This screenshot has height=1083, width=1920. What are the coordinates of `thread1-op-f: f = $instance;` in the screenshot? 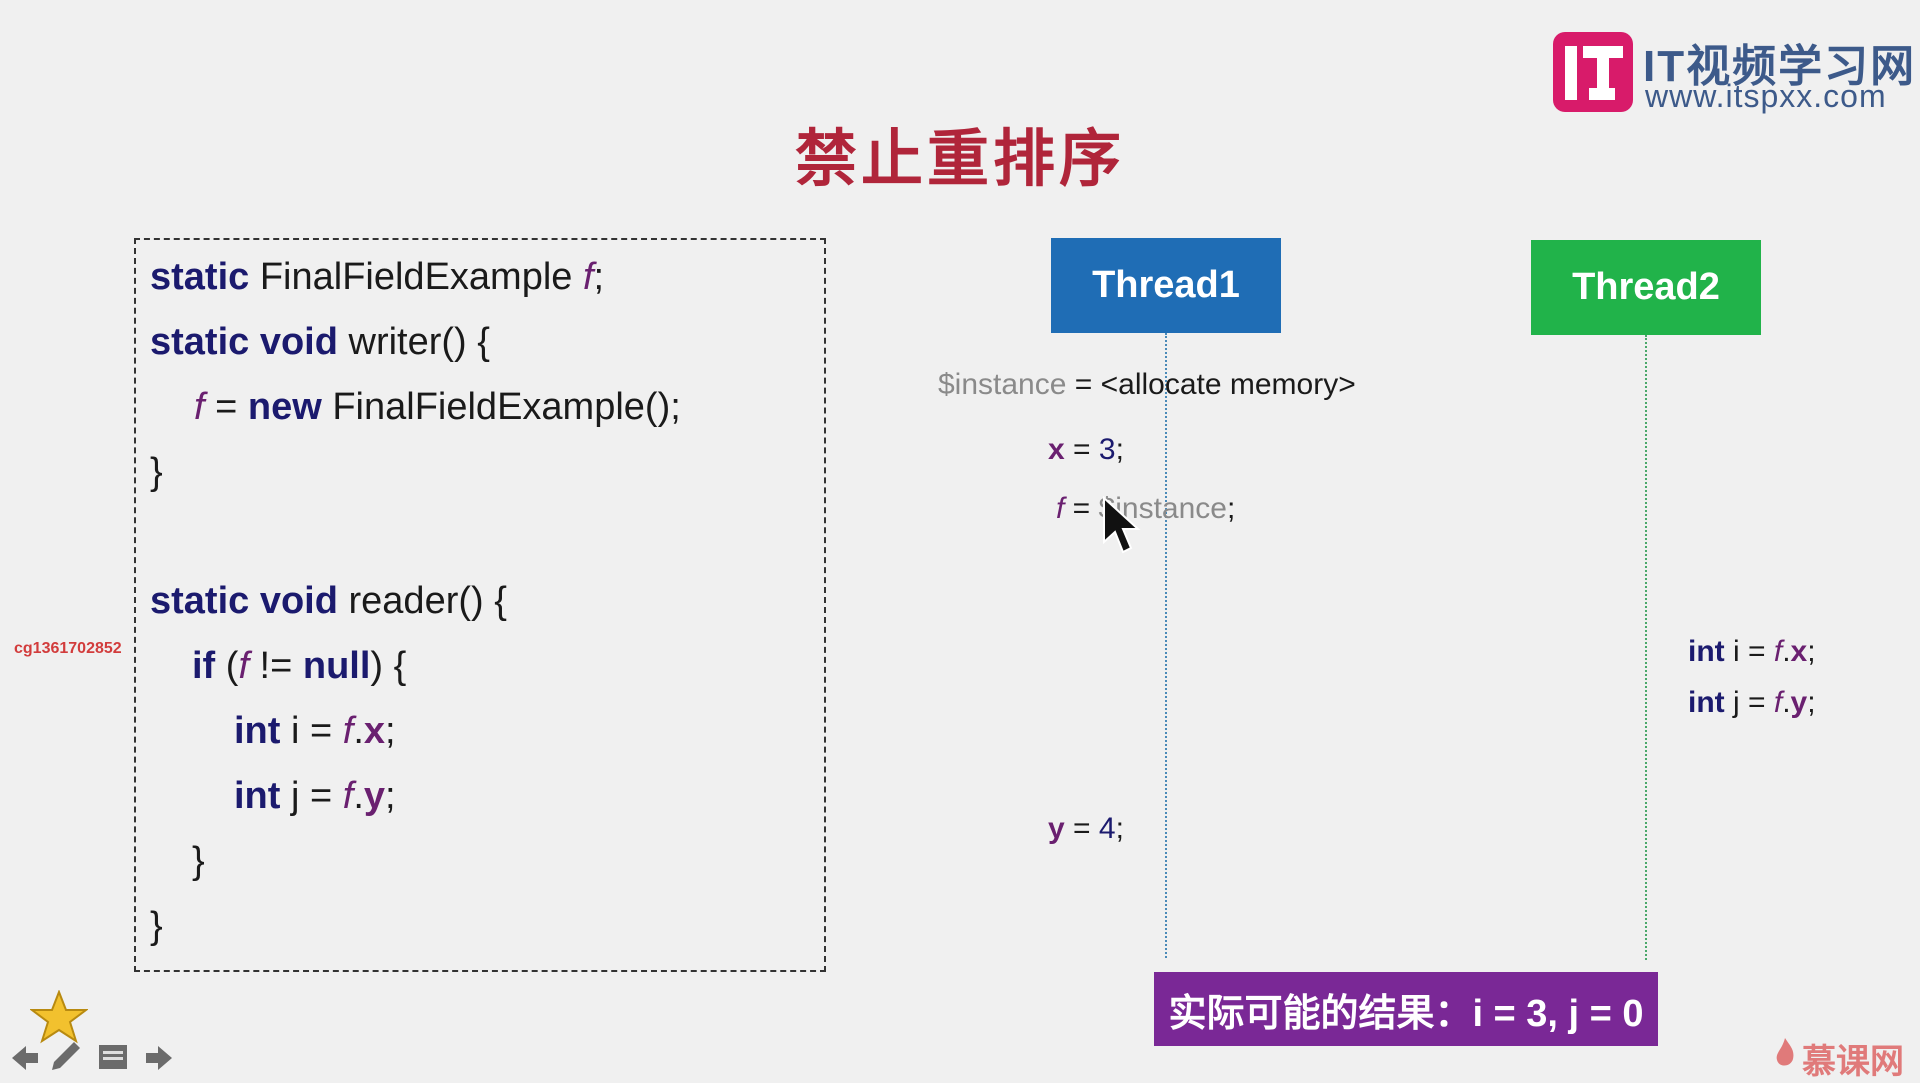 It's located at (1145, 509).